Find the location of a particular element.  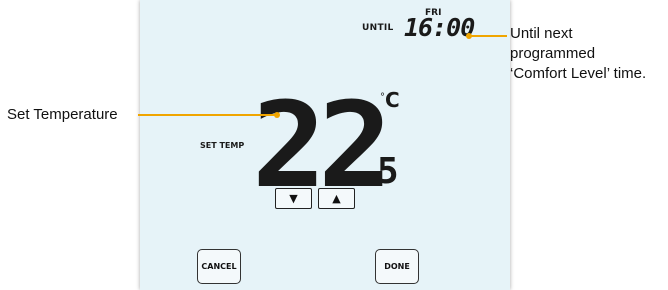

done-button: DONE is located at coordinates (397, 266).